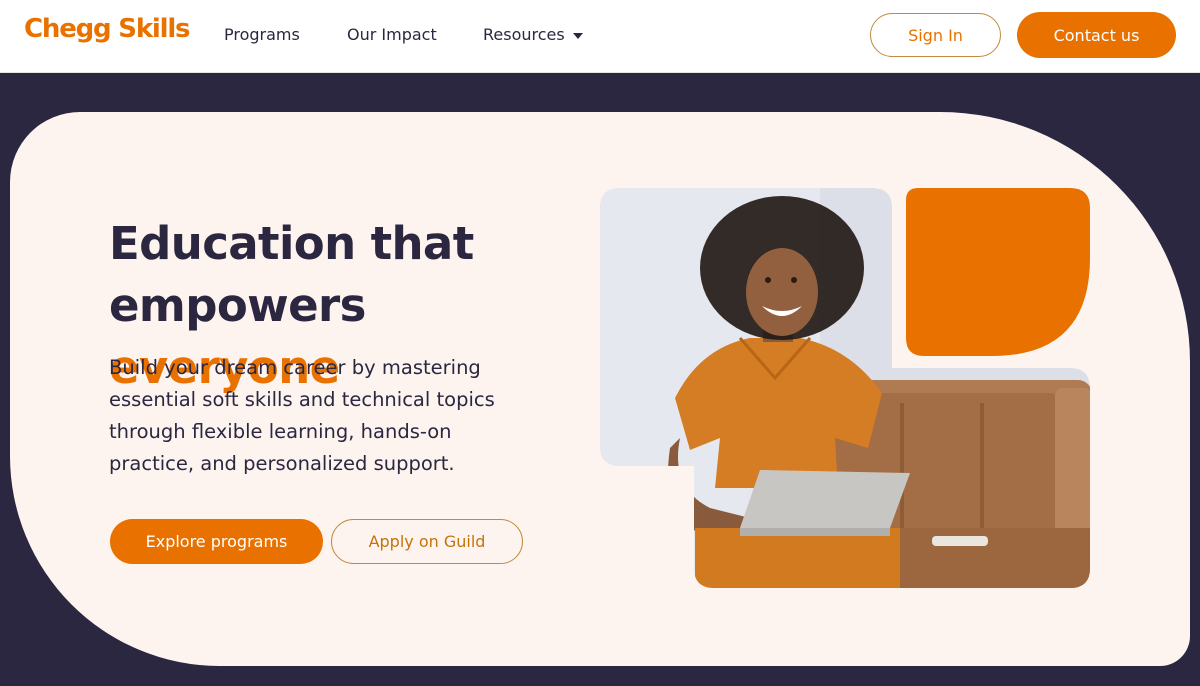 The width and height of the screenshot is (1200, 686). What do you see at coordinates (107, 29) in the screenshot?
I see `chegg-skills-logo: Chegg Skills` at bounding box center [107, 29].